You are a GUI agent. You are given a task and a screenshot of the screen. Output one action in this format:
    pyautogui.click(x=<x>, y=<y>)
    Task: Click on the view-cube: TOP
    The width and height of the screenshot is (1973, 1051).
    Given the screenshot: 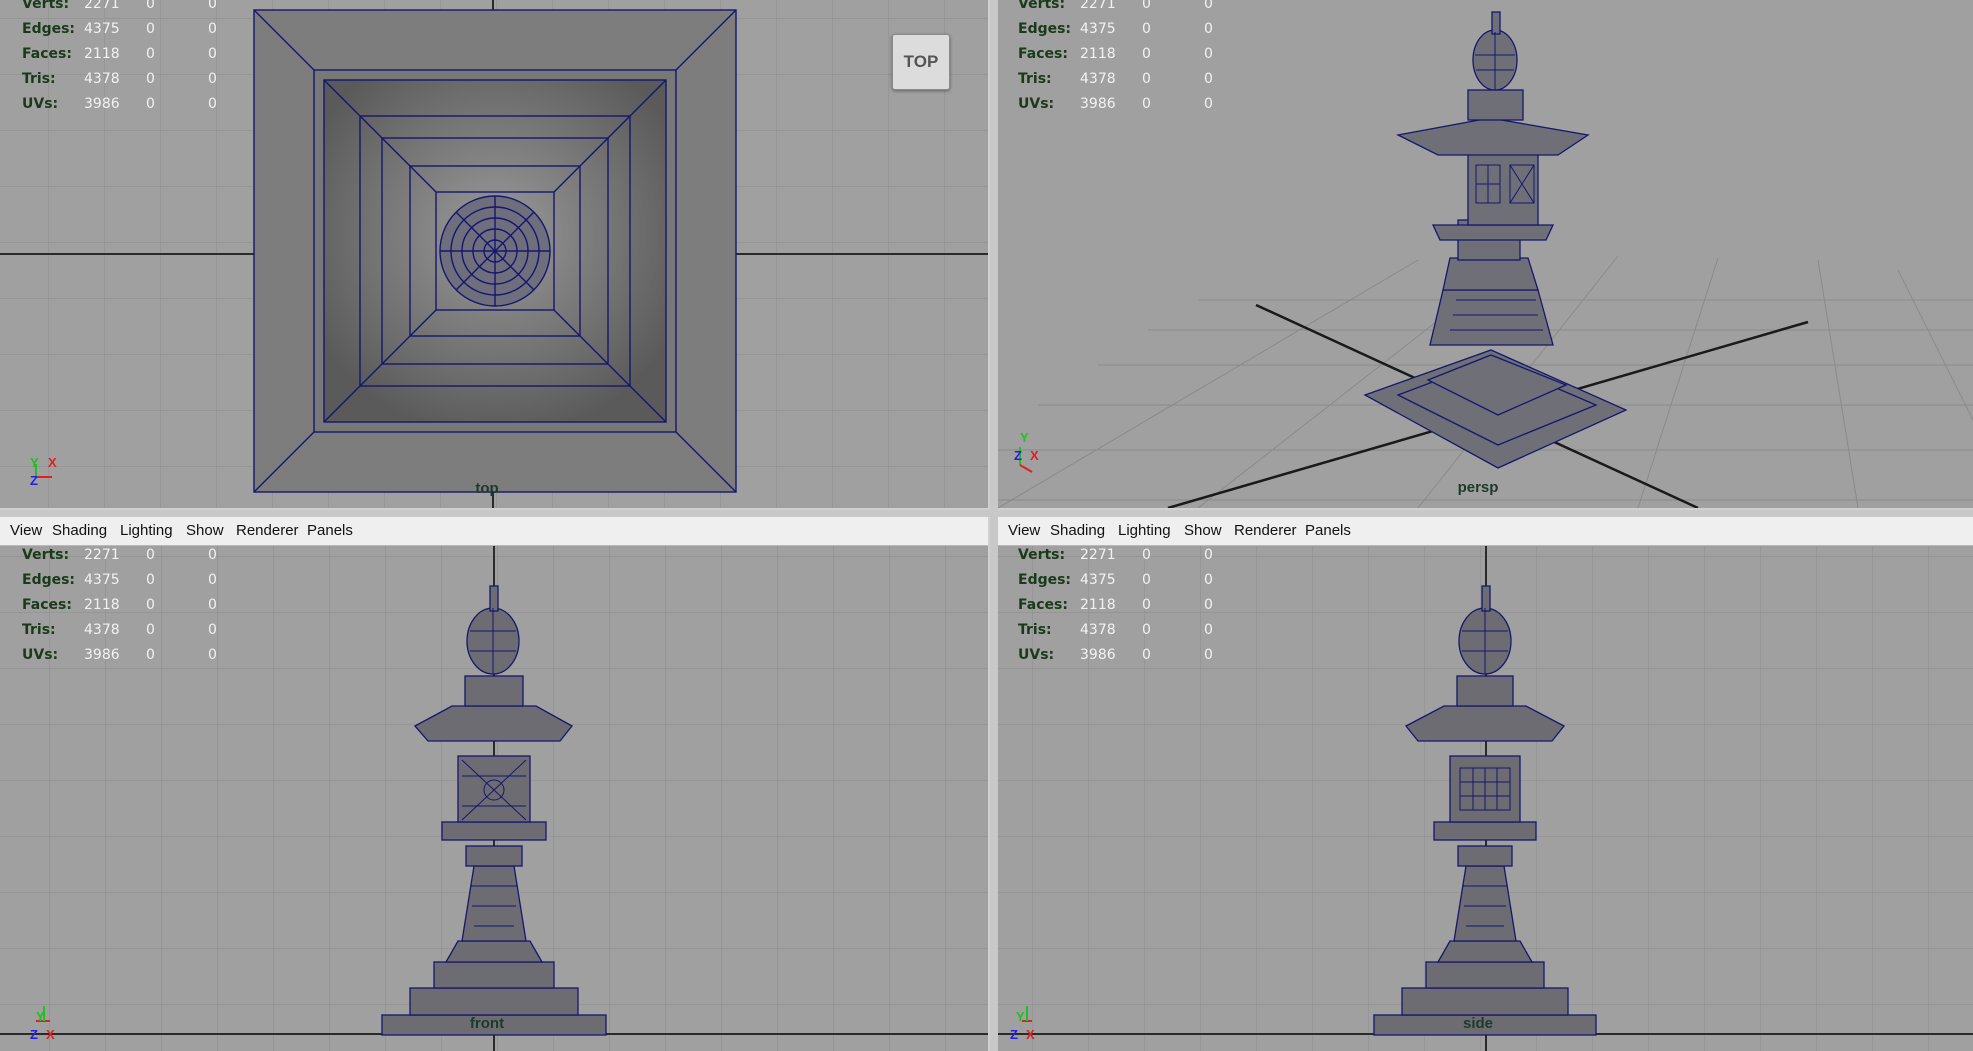 What is the action you would take?
    pyautogui.click(x=921, y=62)
    